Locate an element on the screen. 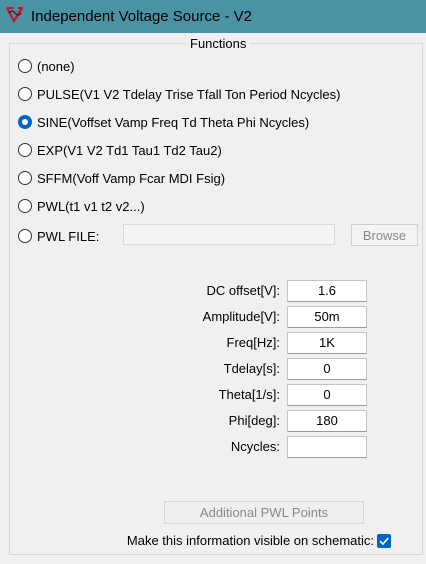 This screenshot has height=564, width=426. radio-option-exp: EXP(V1 V2 Td1 Tau1 Td2 Tau2) is located at coordinates (120, 150).